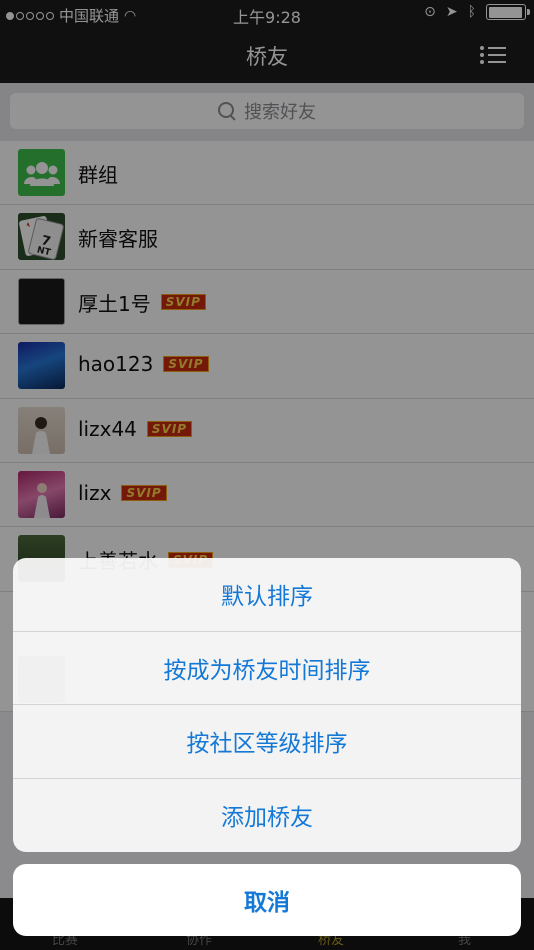 This screenshot has height=950, width=534. Describe the element at coordinates (267, 742) in the screenshot. I see `sort-by-level-button: 按社区等级排序` at that location.